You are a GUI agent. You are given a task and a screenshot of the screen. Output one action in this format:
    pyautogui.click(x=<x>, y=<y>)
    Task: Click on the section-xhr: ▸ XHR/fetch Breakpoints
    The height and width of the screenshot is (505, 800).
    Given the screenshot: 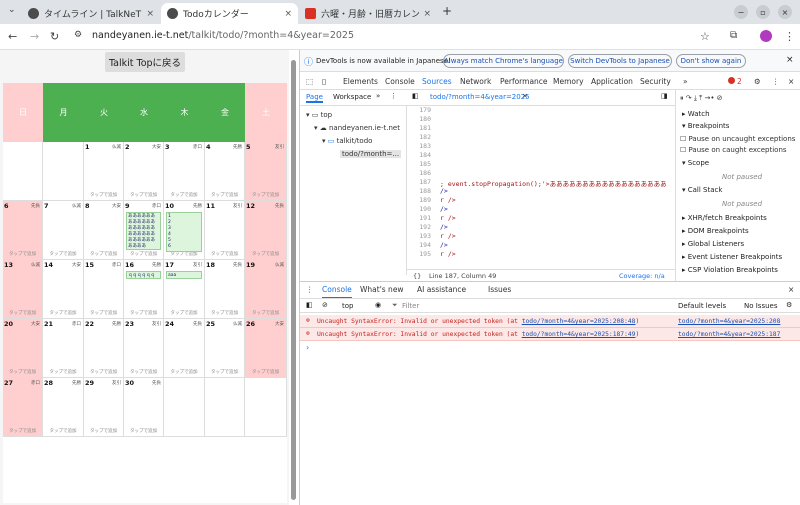 What is the action you would take?
    pyautogui.click(x=724, y=218)
    